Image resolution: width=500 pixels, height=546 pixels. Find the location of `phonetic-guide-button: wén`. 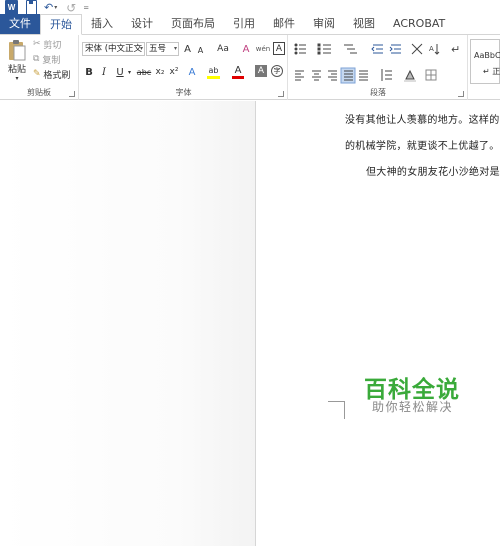

phonetic-guide-button: wén is located at coordinates (263, 49).